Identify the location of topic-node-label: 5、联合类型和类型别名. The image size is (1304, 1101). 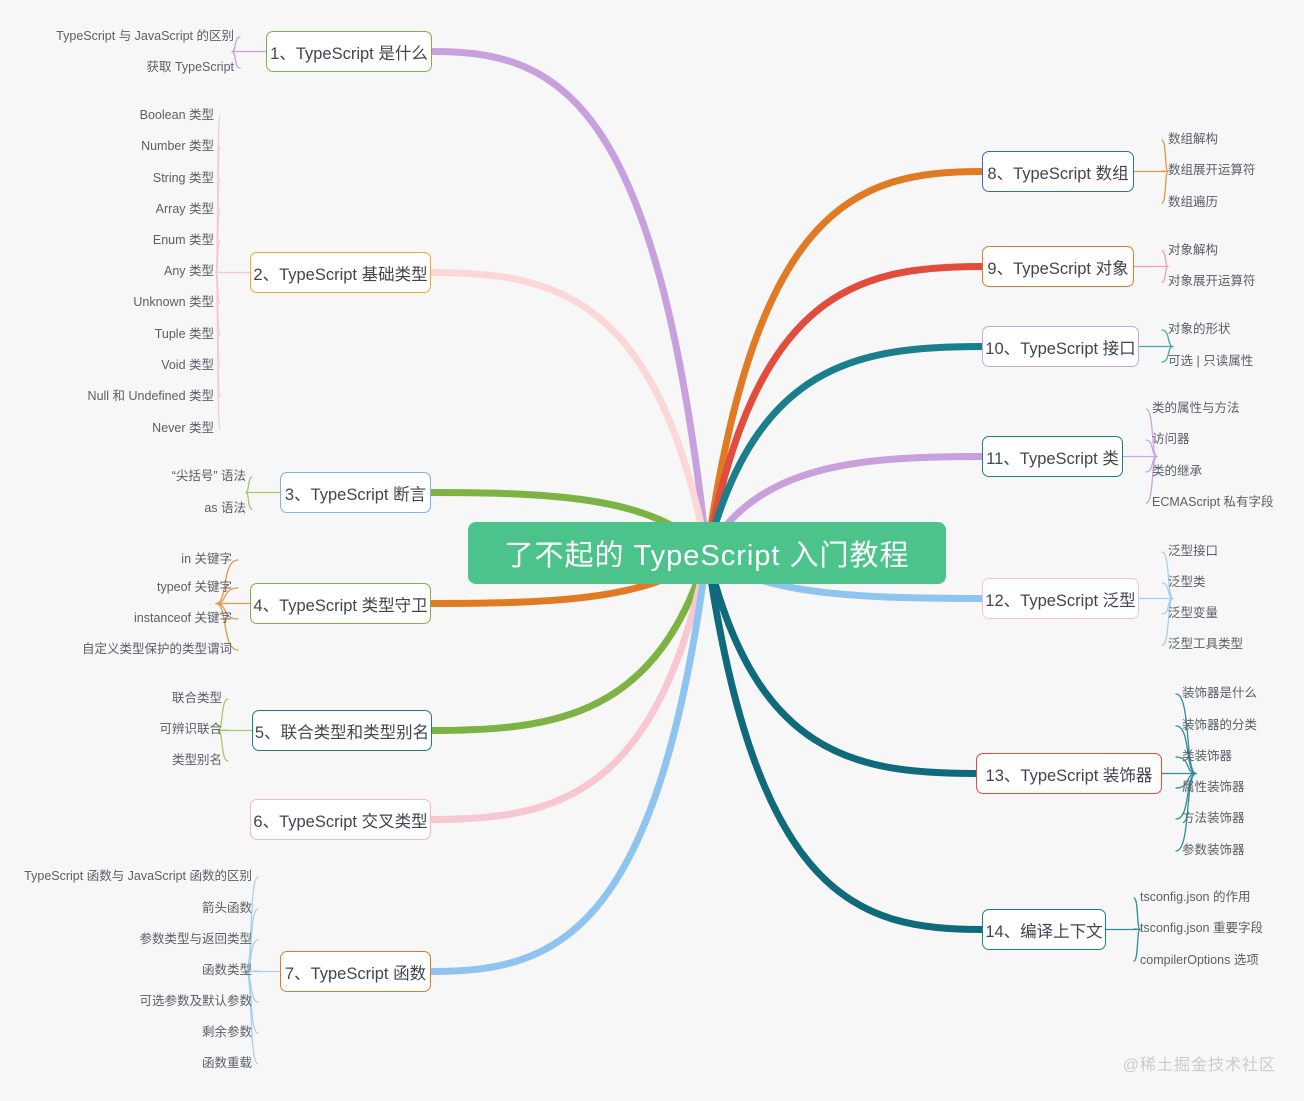
(342, 732).